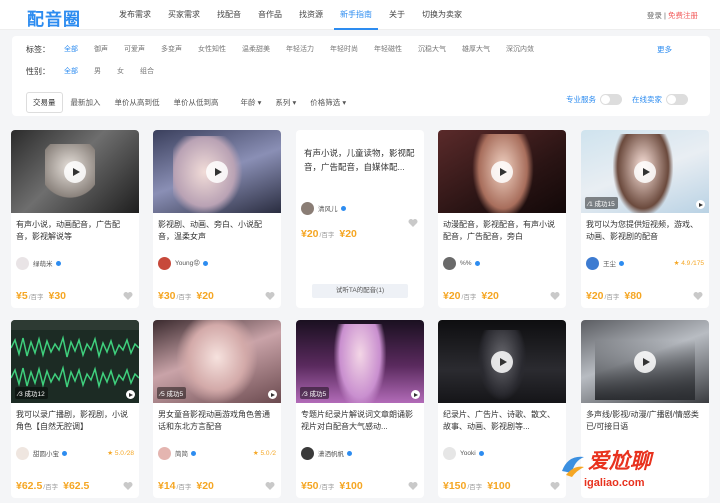 The height and width of the screenshot is (503, 720). What do you see at coordinates (356, 15) in the screenshot?
I see `nav-item-guide: 新手指南` at bounding box center [356, 15].